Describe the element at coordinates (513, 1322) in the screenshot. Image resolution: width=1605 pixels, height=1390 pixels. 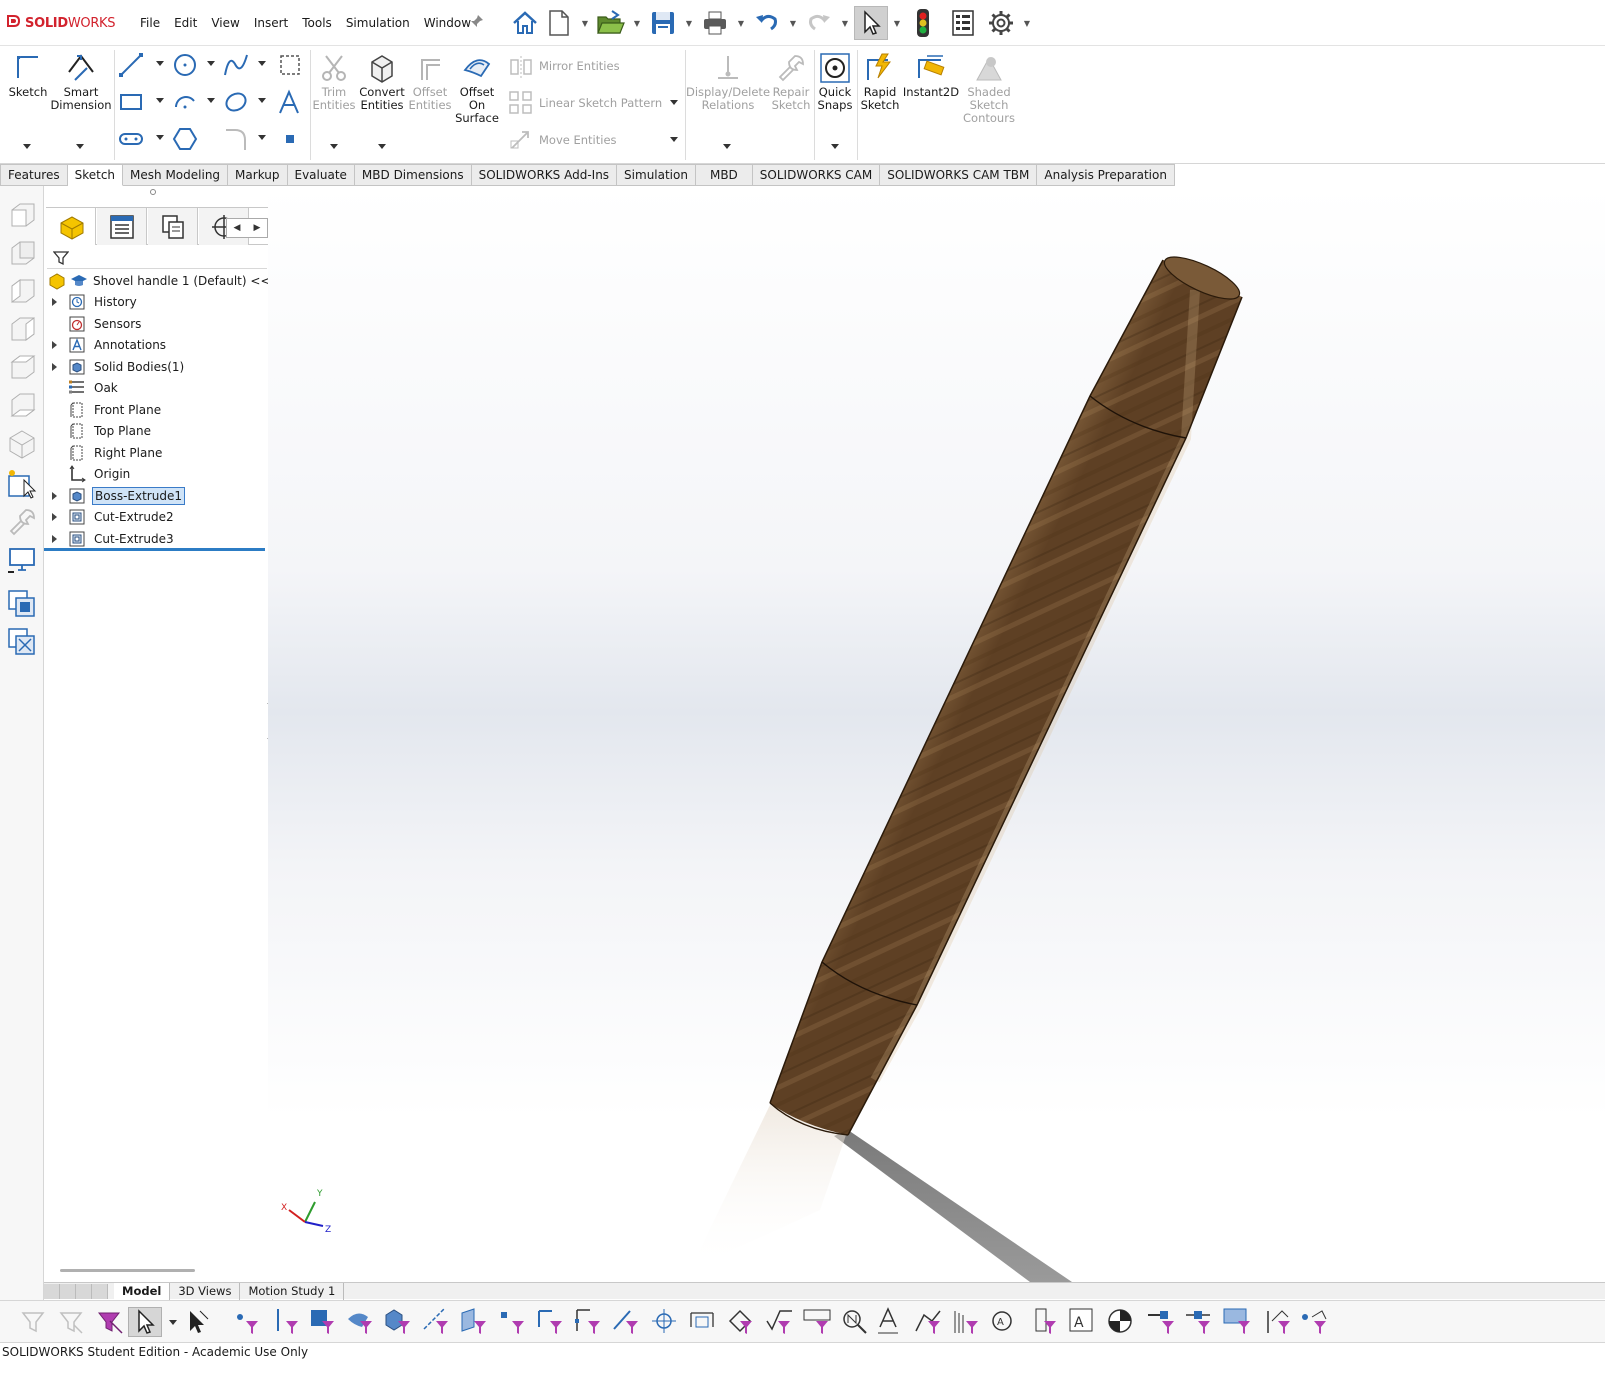
I see `filter-sketch-points-icon` at that location.